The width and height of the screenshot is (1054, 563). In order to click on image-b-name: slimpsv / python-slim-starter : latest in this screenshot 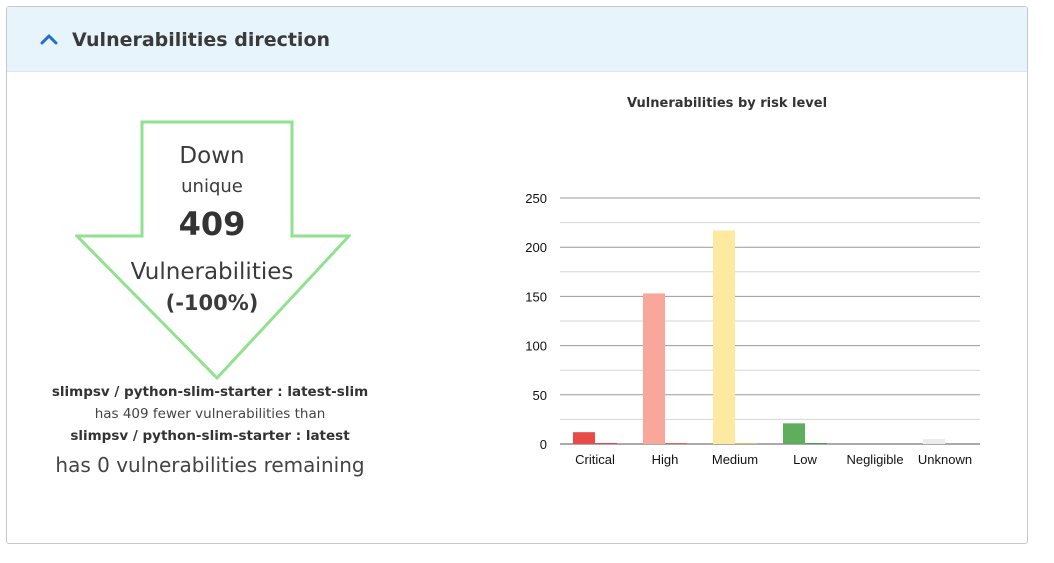, I will do `click(210, 436)`.